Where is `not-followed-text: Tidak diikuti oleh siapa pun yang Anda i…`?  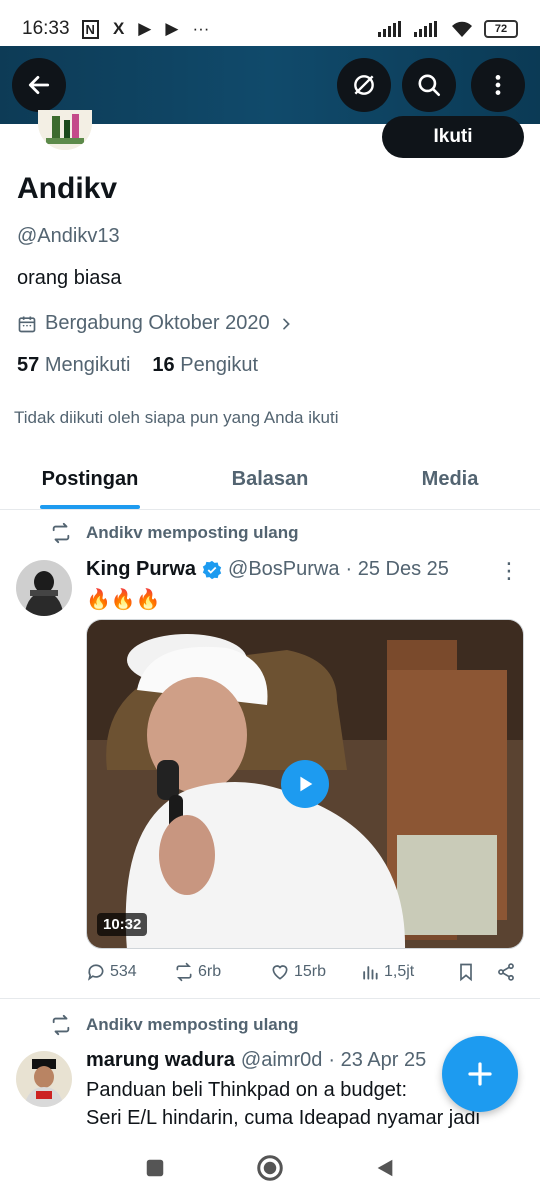
not-followed-text: Tidak diikuti oleh siapa pun yang Anda i… is located at coordinates (176, 417).